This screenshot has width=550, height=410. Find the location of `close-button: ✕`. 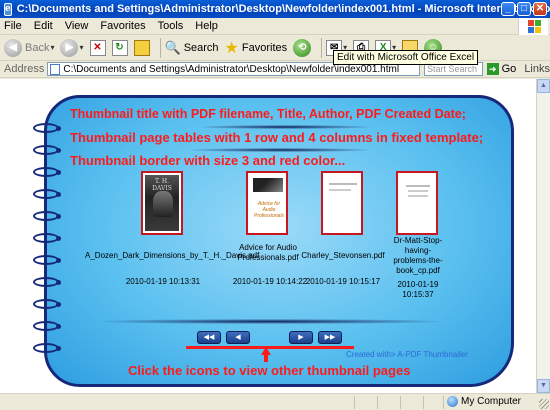

close-button: ✕ is located at coordinates (540, 9).